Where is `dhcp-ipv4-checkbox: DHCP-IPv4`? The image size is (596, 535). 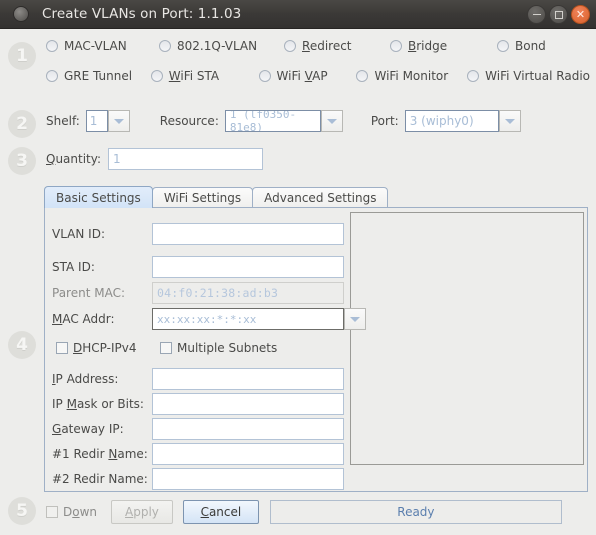 dhcp-ipv4-checkbox: DHCP-IPv4 is located at coordinates (108, 348).